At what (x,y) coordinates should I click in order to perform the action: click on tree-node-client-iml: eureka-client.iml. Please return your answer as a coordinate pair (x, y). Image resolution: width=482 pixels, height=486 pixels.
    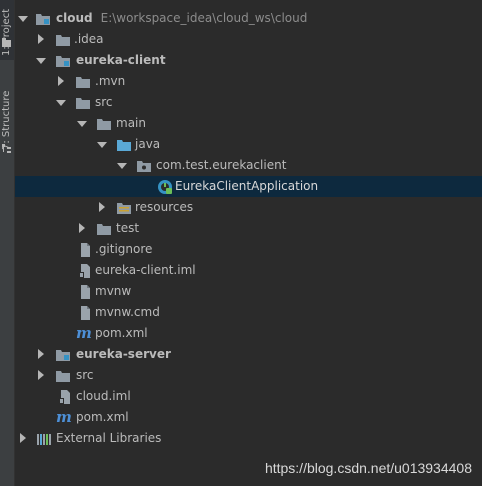
    Looking at the image, I should click on (248, 270).